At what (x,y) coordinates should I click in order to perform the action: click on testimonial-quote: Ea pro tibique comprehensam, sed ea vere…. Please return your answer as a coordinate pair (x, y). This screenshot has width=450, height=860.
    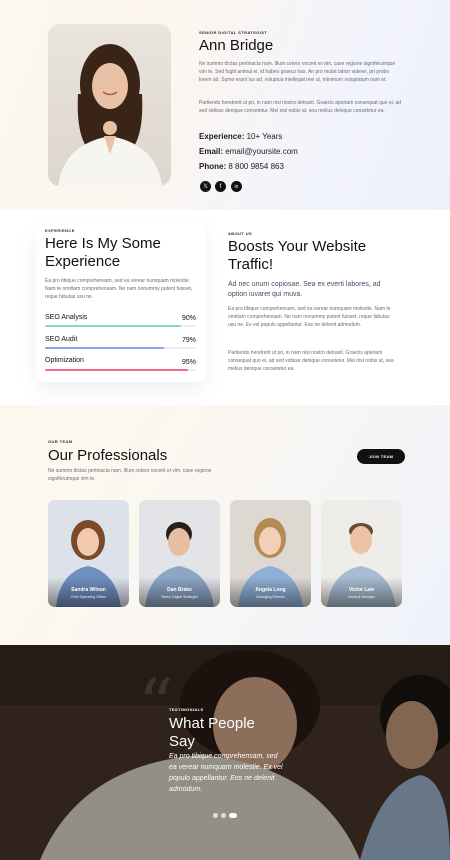
    Looking at the image, I should click on (226, 773).